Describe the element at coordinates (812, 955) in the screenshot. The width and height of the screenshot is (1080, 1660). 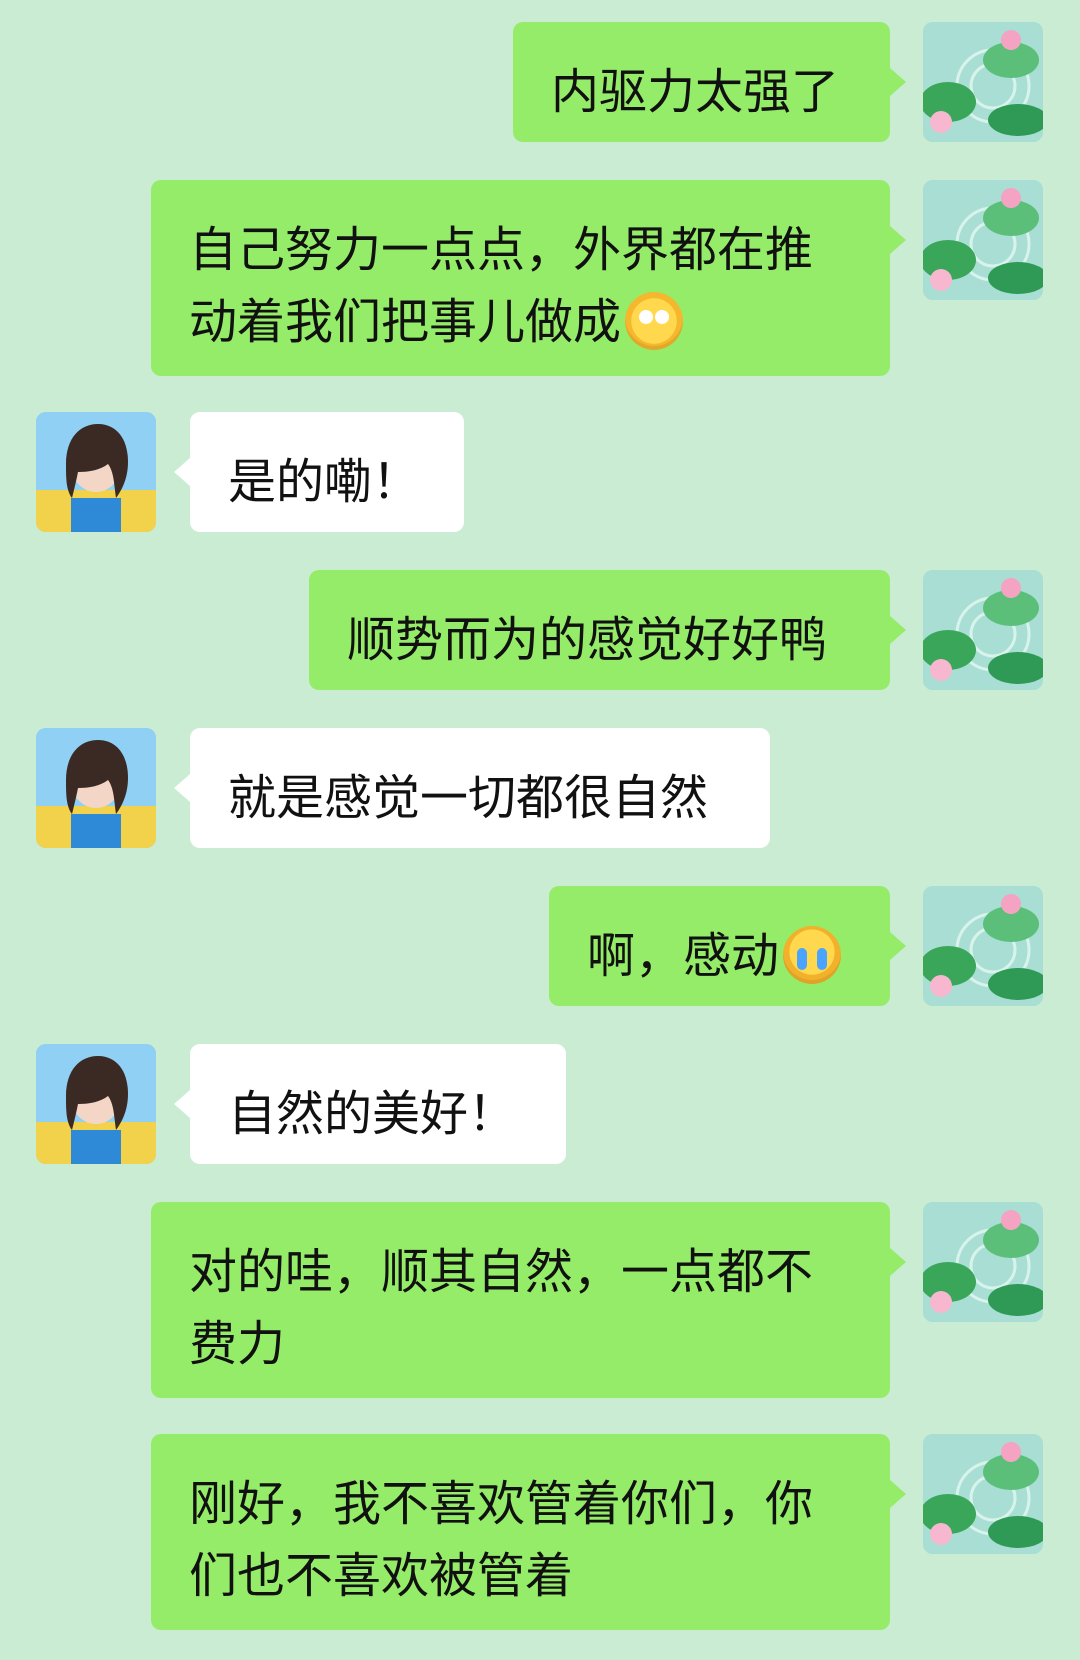
I see `crying-face-emoji-icon` at that location.